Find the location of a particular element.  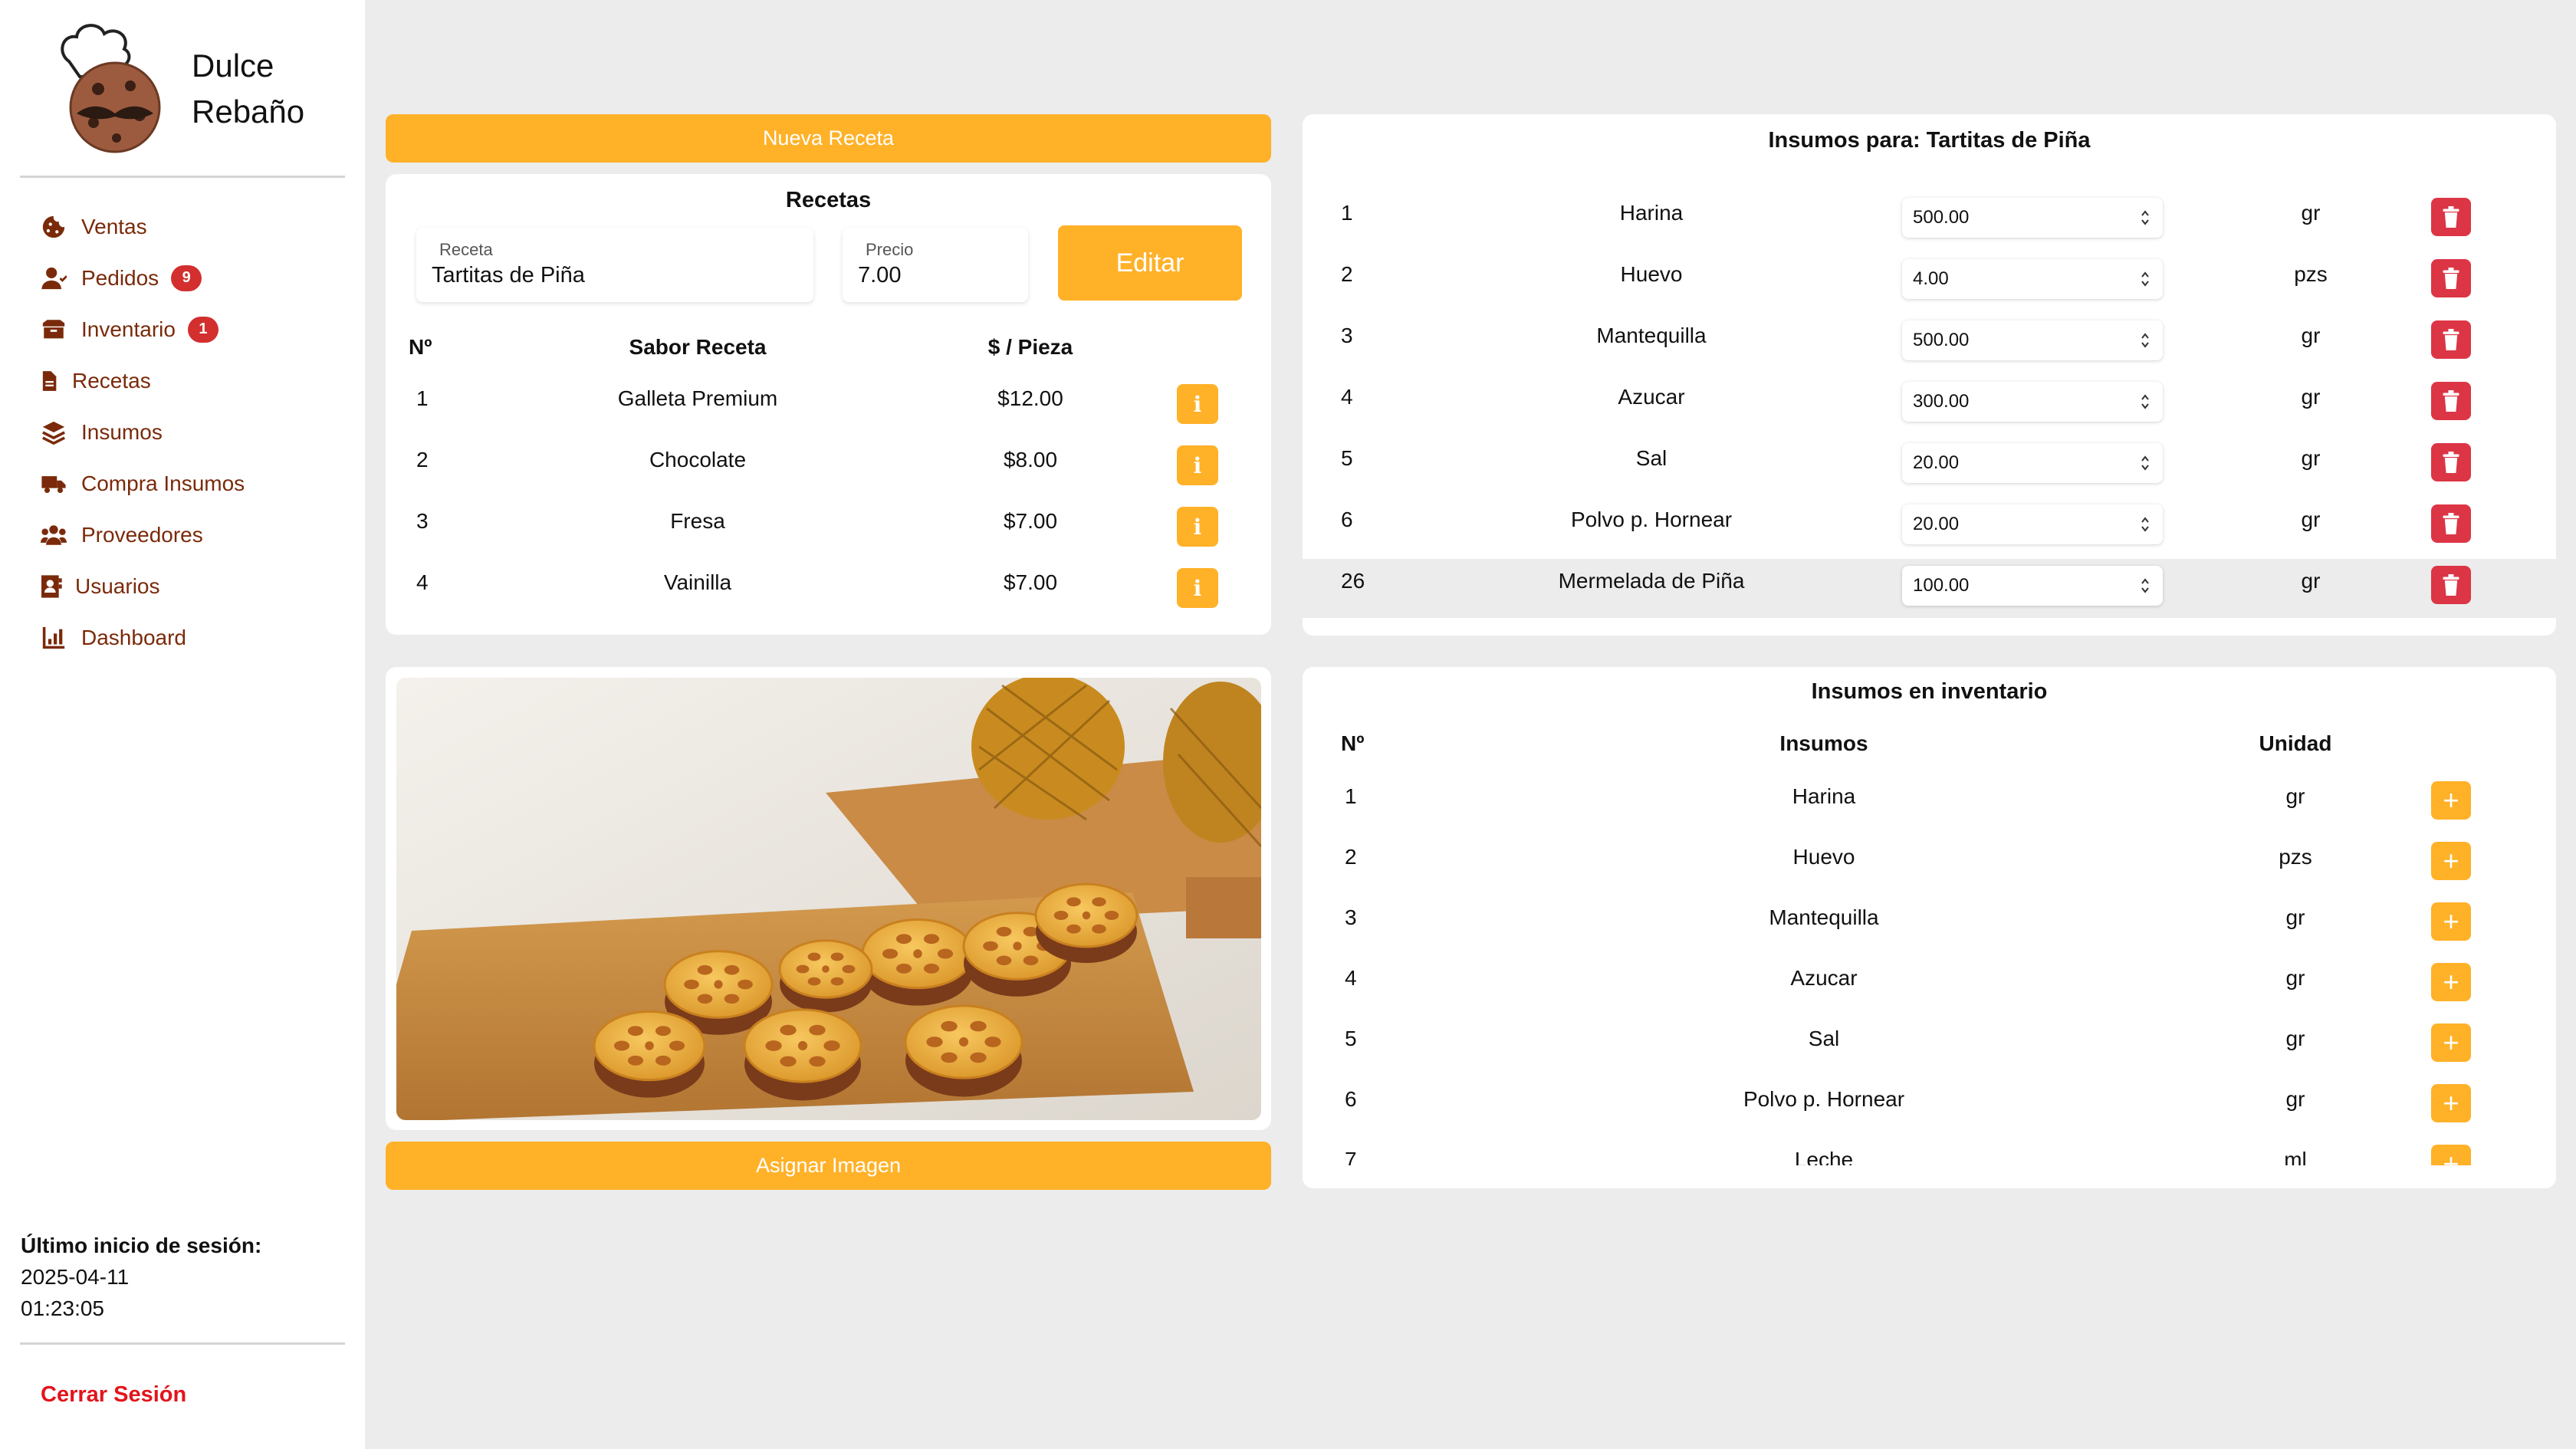

inventory-row-name: Leche is located at coordinates (1824, 1156).